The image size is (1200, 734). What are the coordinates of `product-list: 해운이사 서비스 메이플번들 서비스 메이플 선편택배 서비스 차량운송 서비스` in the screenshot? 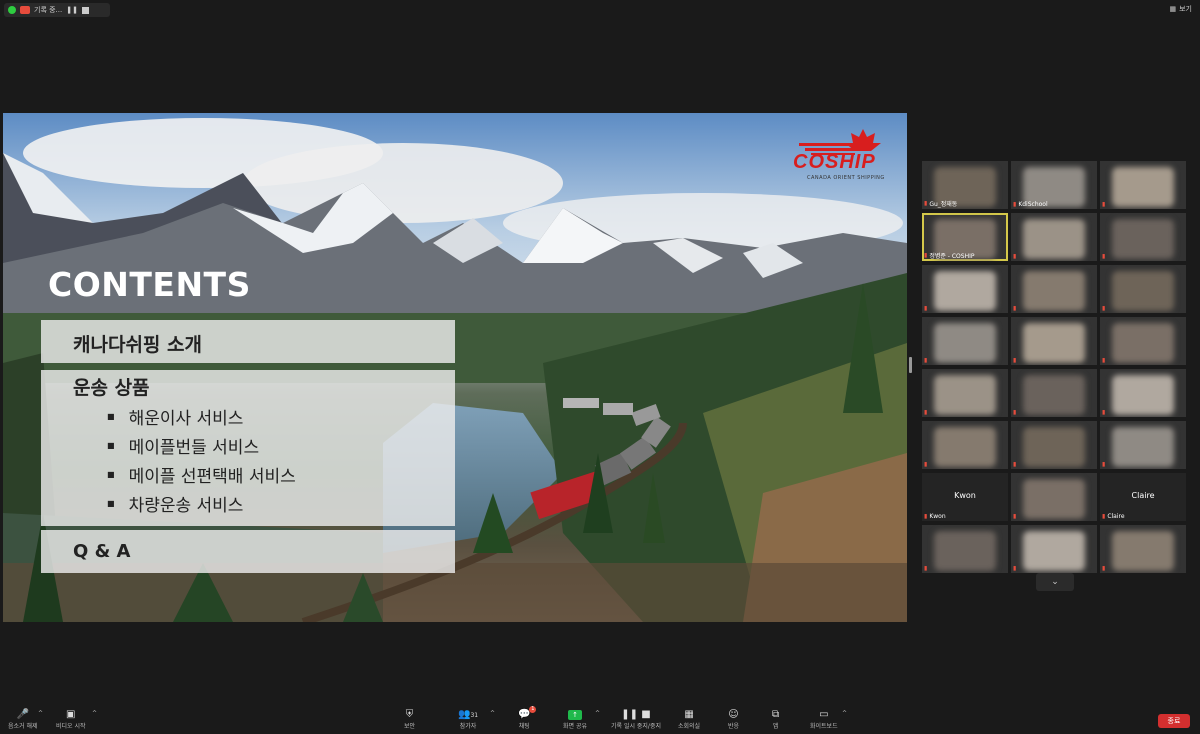 It's located at (248, 460).